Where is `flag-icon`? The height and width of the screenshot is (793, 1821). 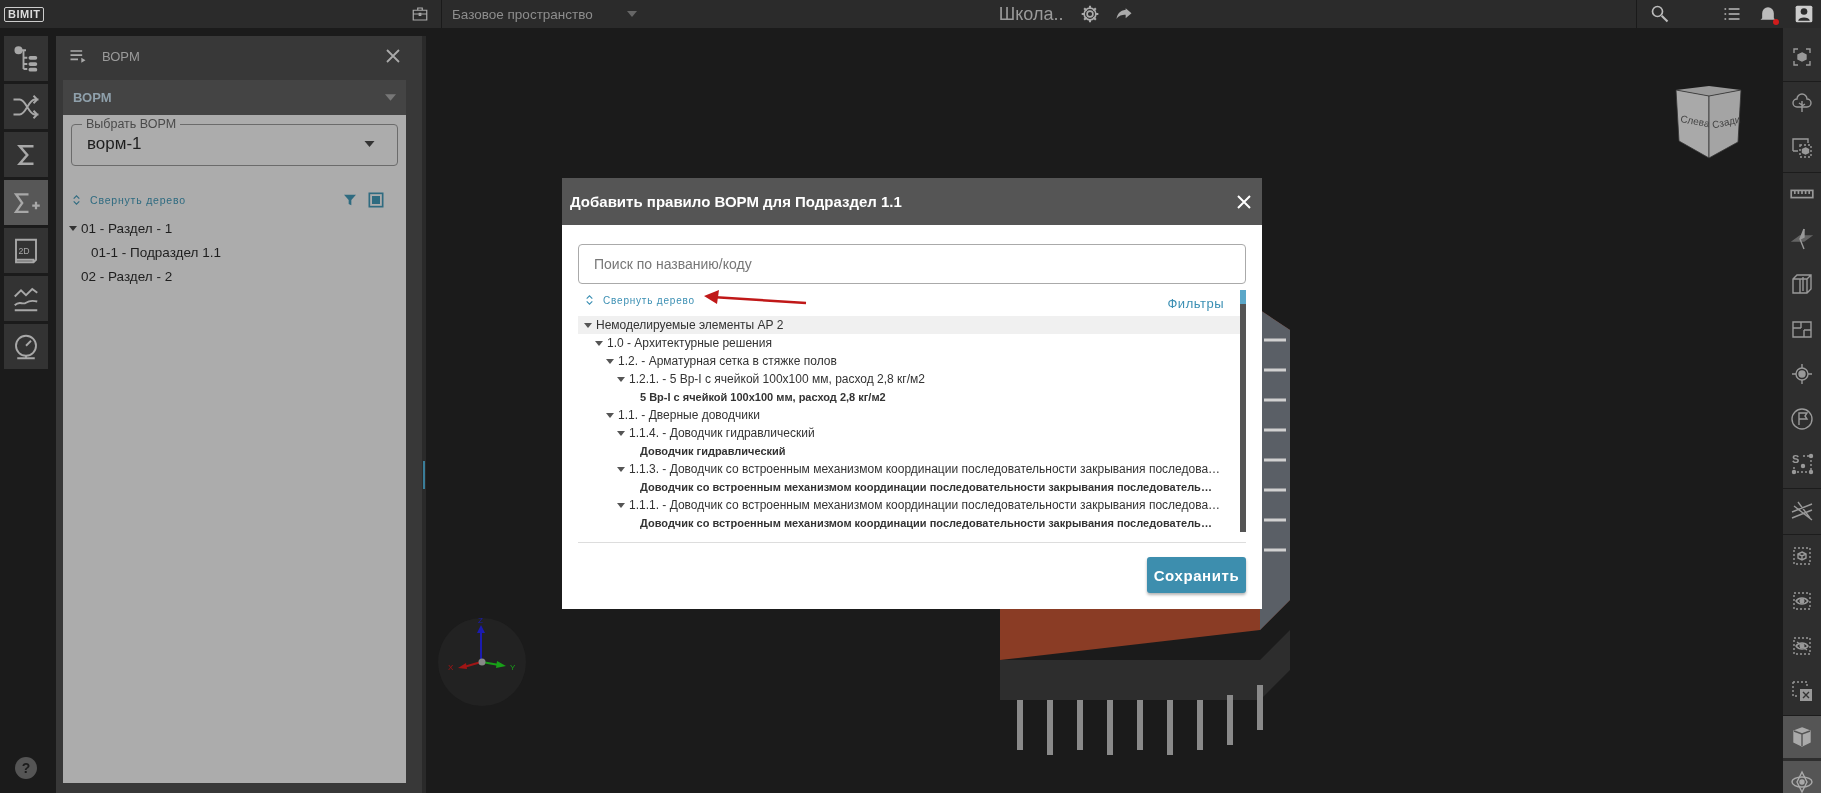 flag-icon is located at coordinates (1802, 419).